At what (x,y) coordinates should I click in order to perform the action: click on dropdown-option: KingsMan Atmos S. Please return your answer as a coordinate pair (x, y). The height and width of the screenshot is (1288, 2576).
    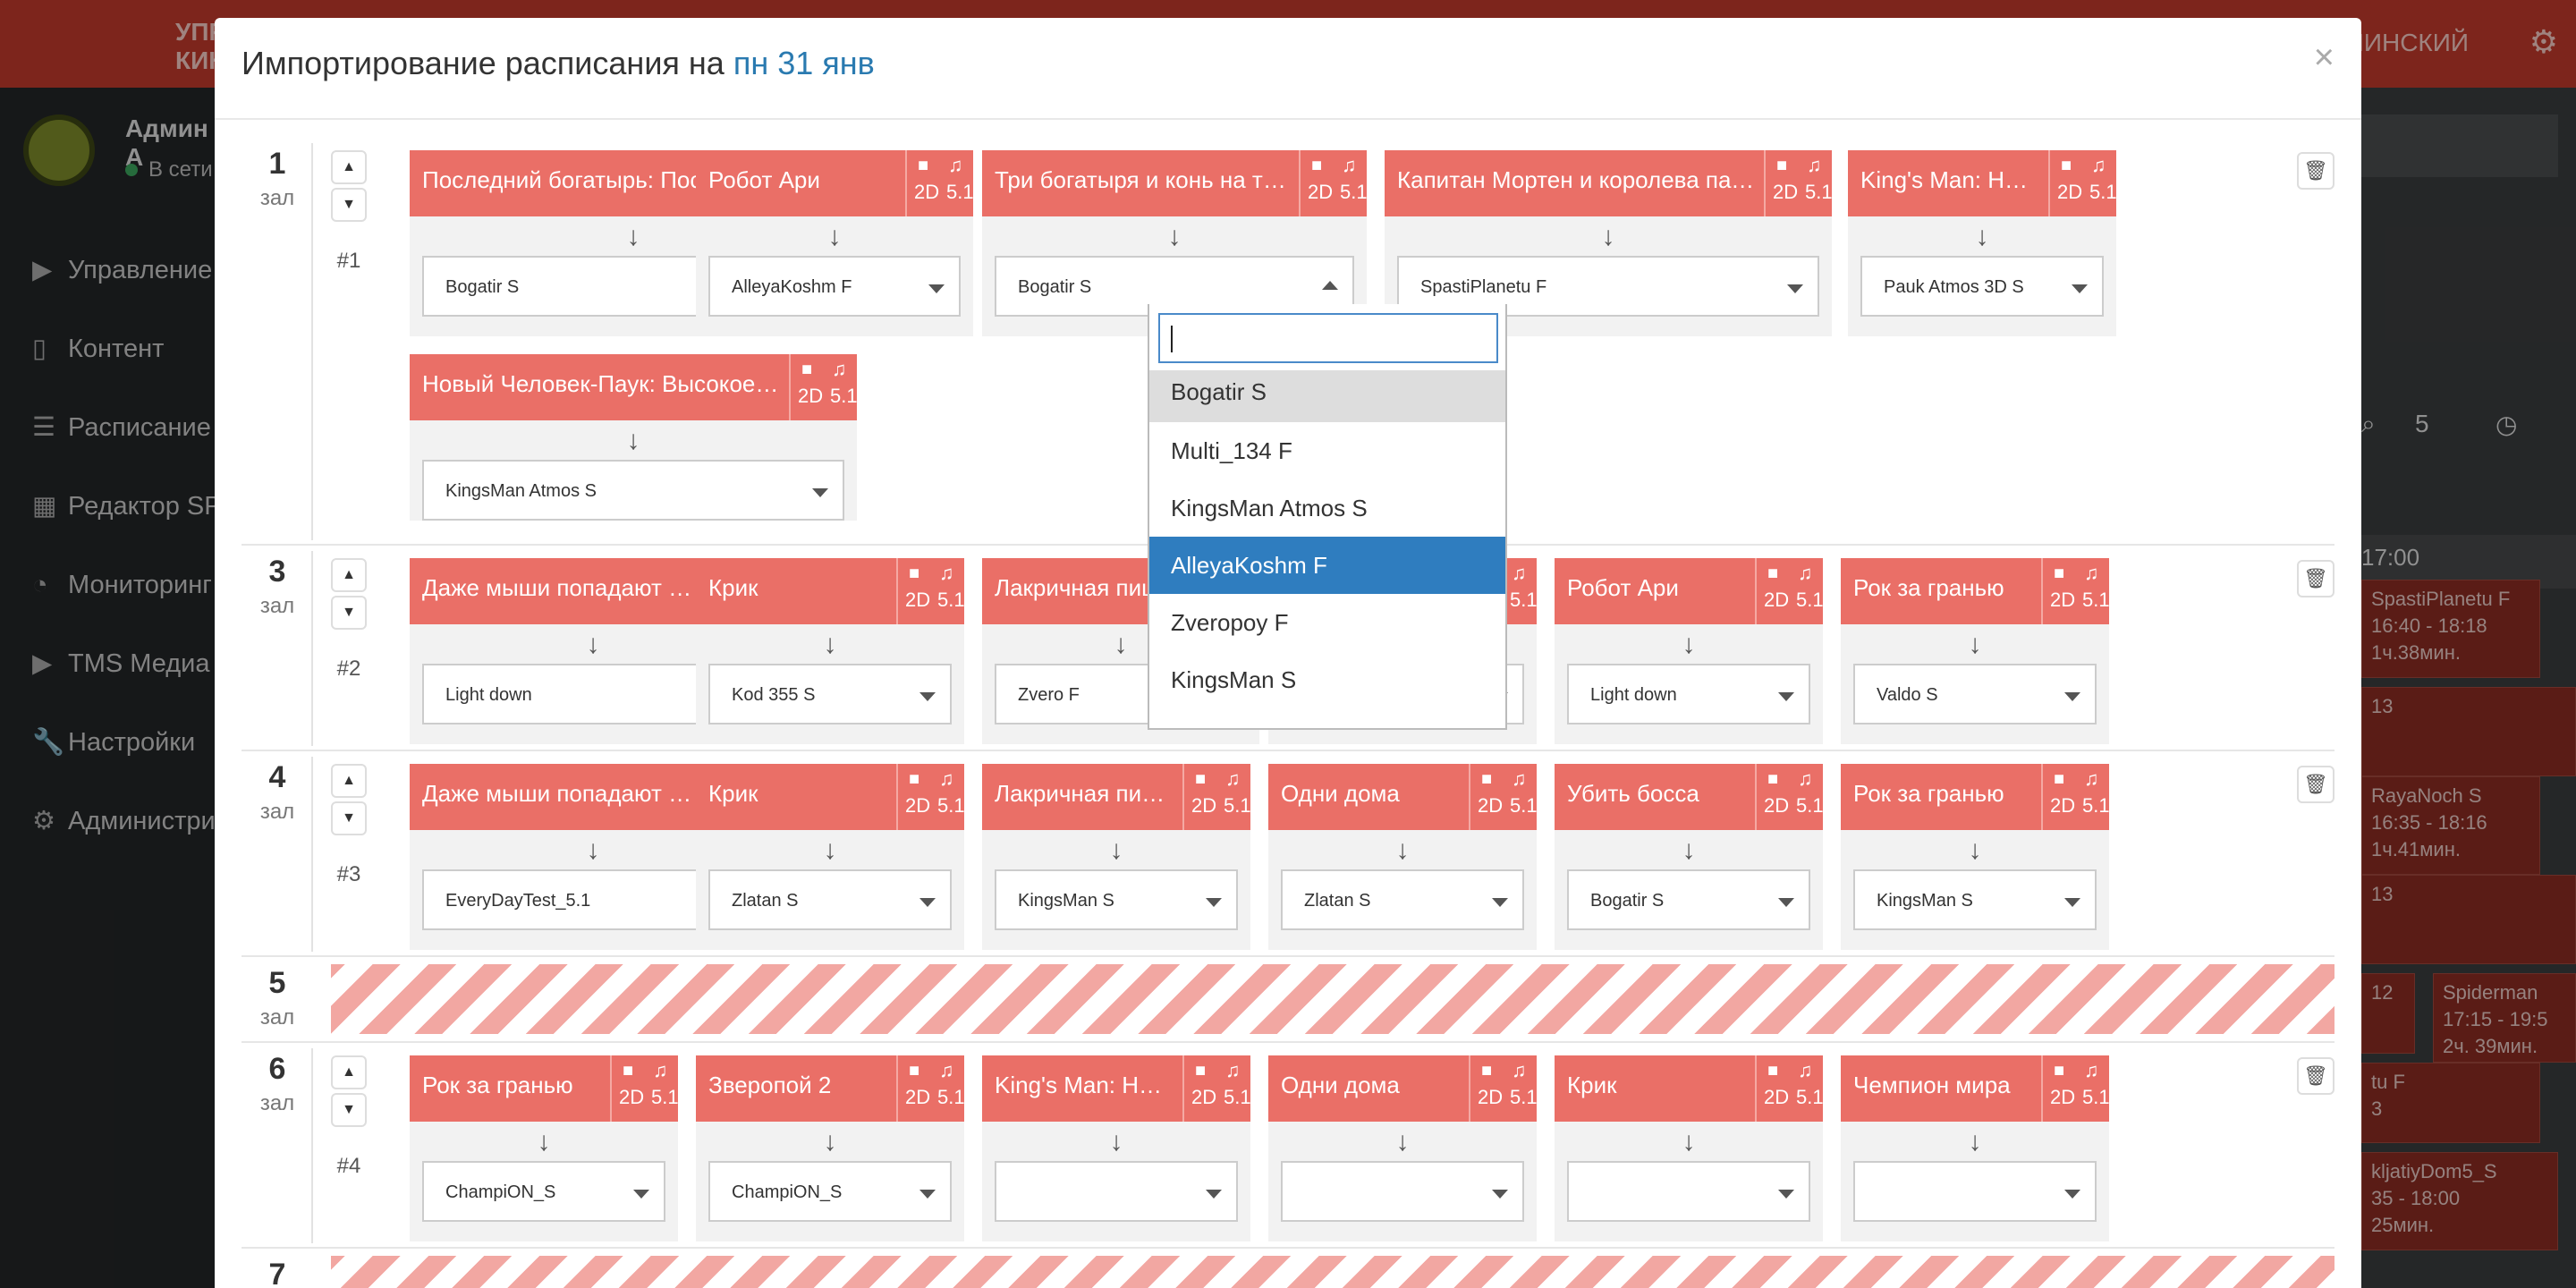
    Looking at the image, I should click on (1327, 508).